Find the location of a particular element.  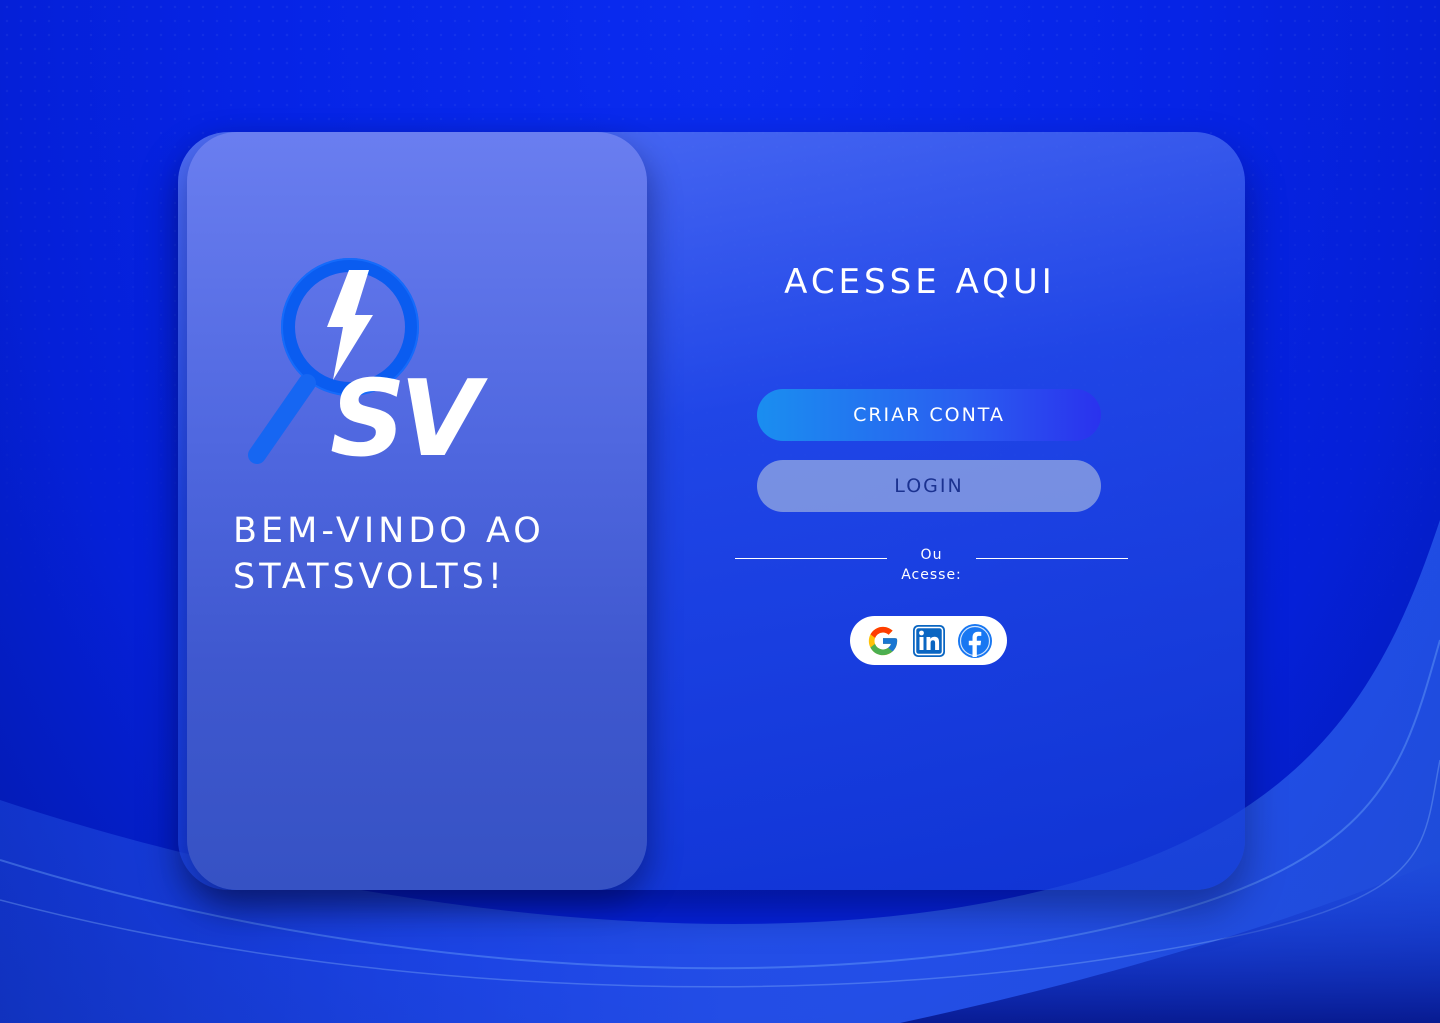

google-icon is located at coordinates (882, 640).